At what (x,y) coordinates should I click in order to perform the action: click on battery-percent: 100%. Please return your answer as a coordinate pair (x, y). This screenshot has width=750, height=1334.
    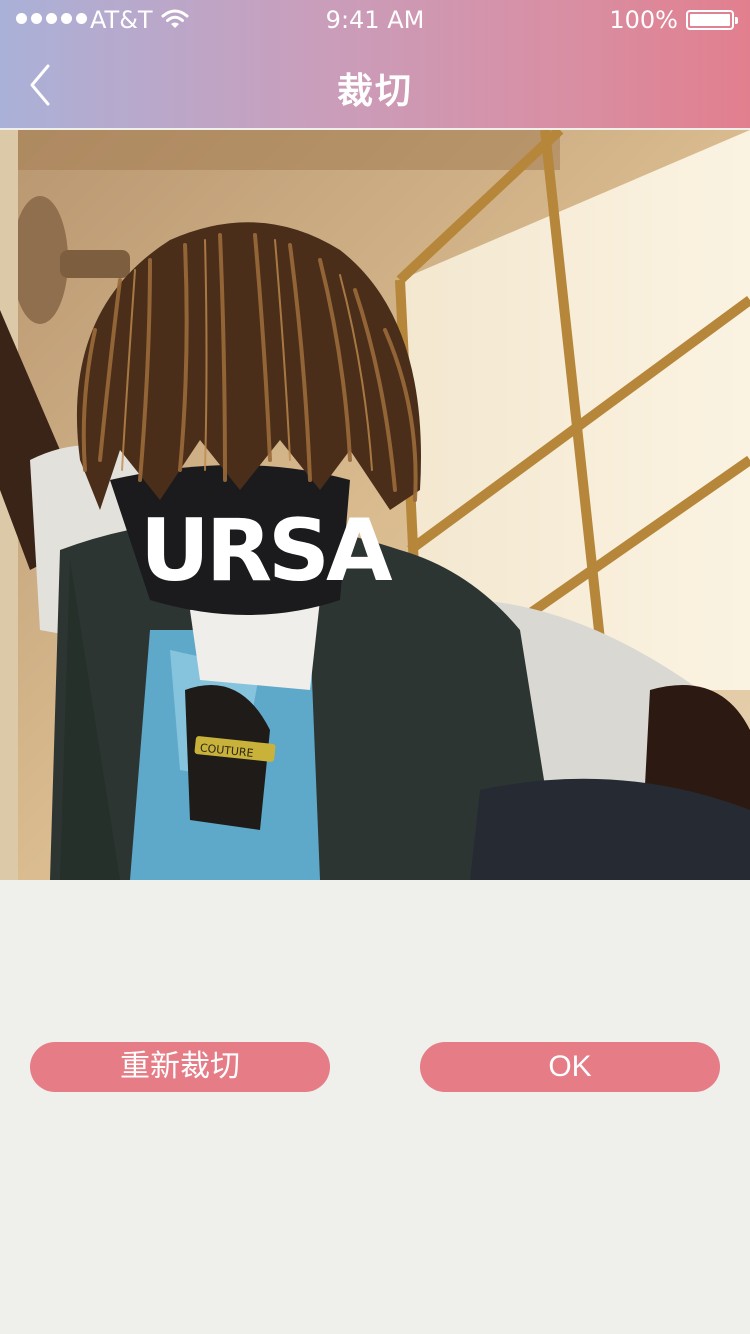
    Looking at the image, I should click on (643, 20).